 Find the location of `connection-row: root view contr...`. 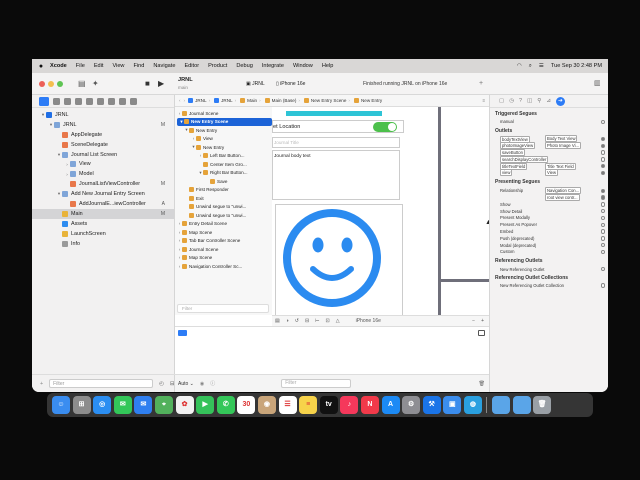

connection-row: root view contr... is located at coordinates (549, 198).